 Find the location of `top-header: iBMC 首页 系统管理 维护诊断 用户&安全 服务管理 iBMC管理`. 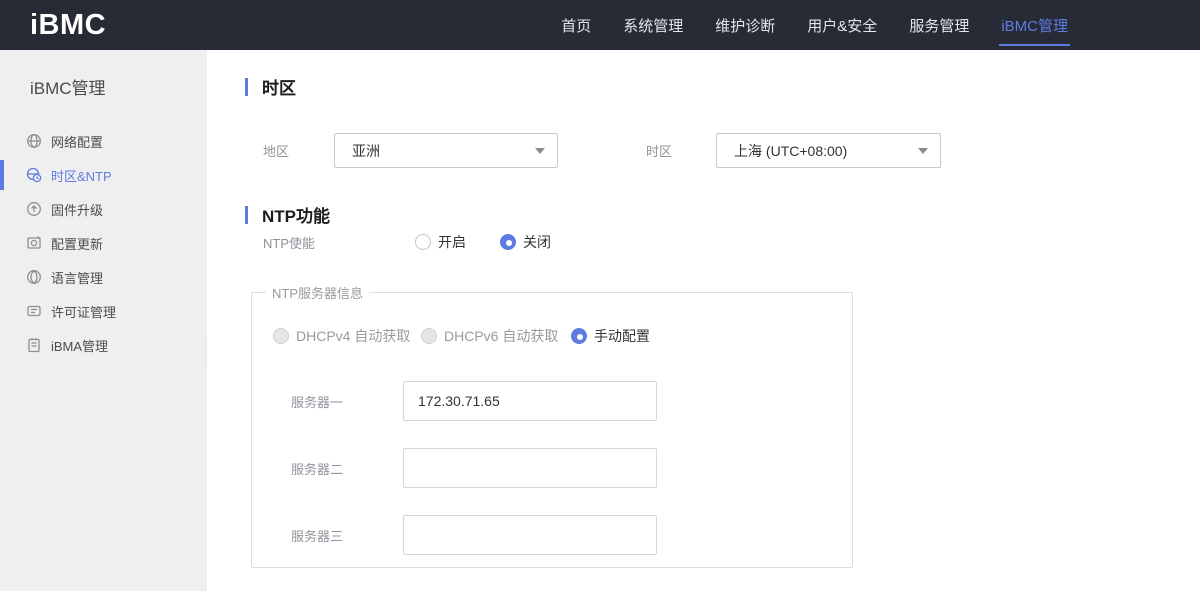

top-header: iBMC 首页 系统管理 维护诊断 用户&安全 服务管理 iBMC管理 is located at coordinates (600, 25).